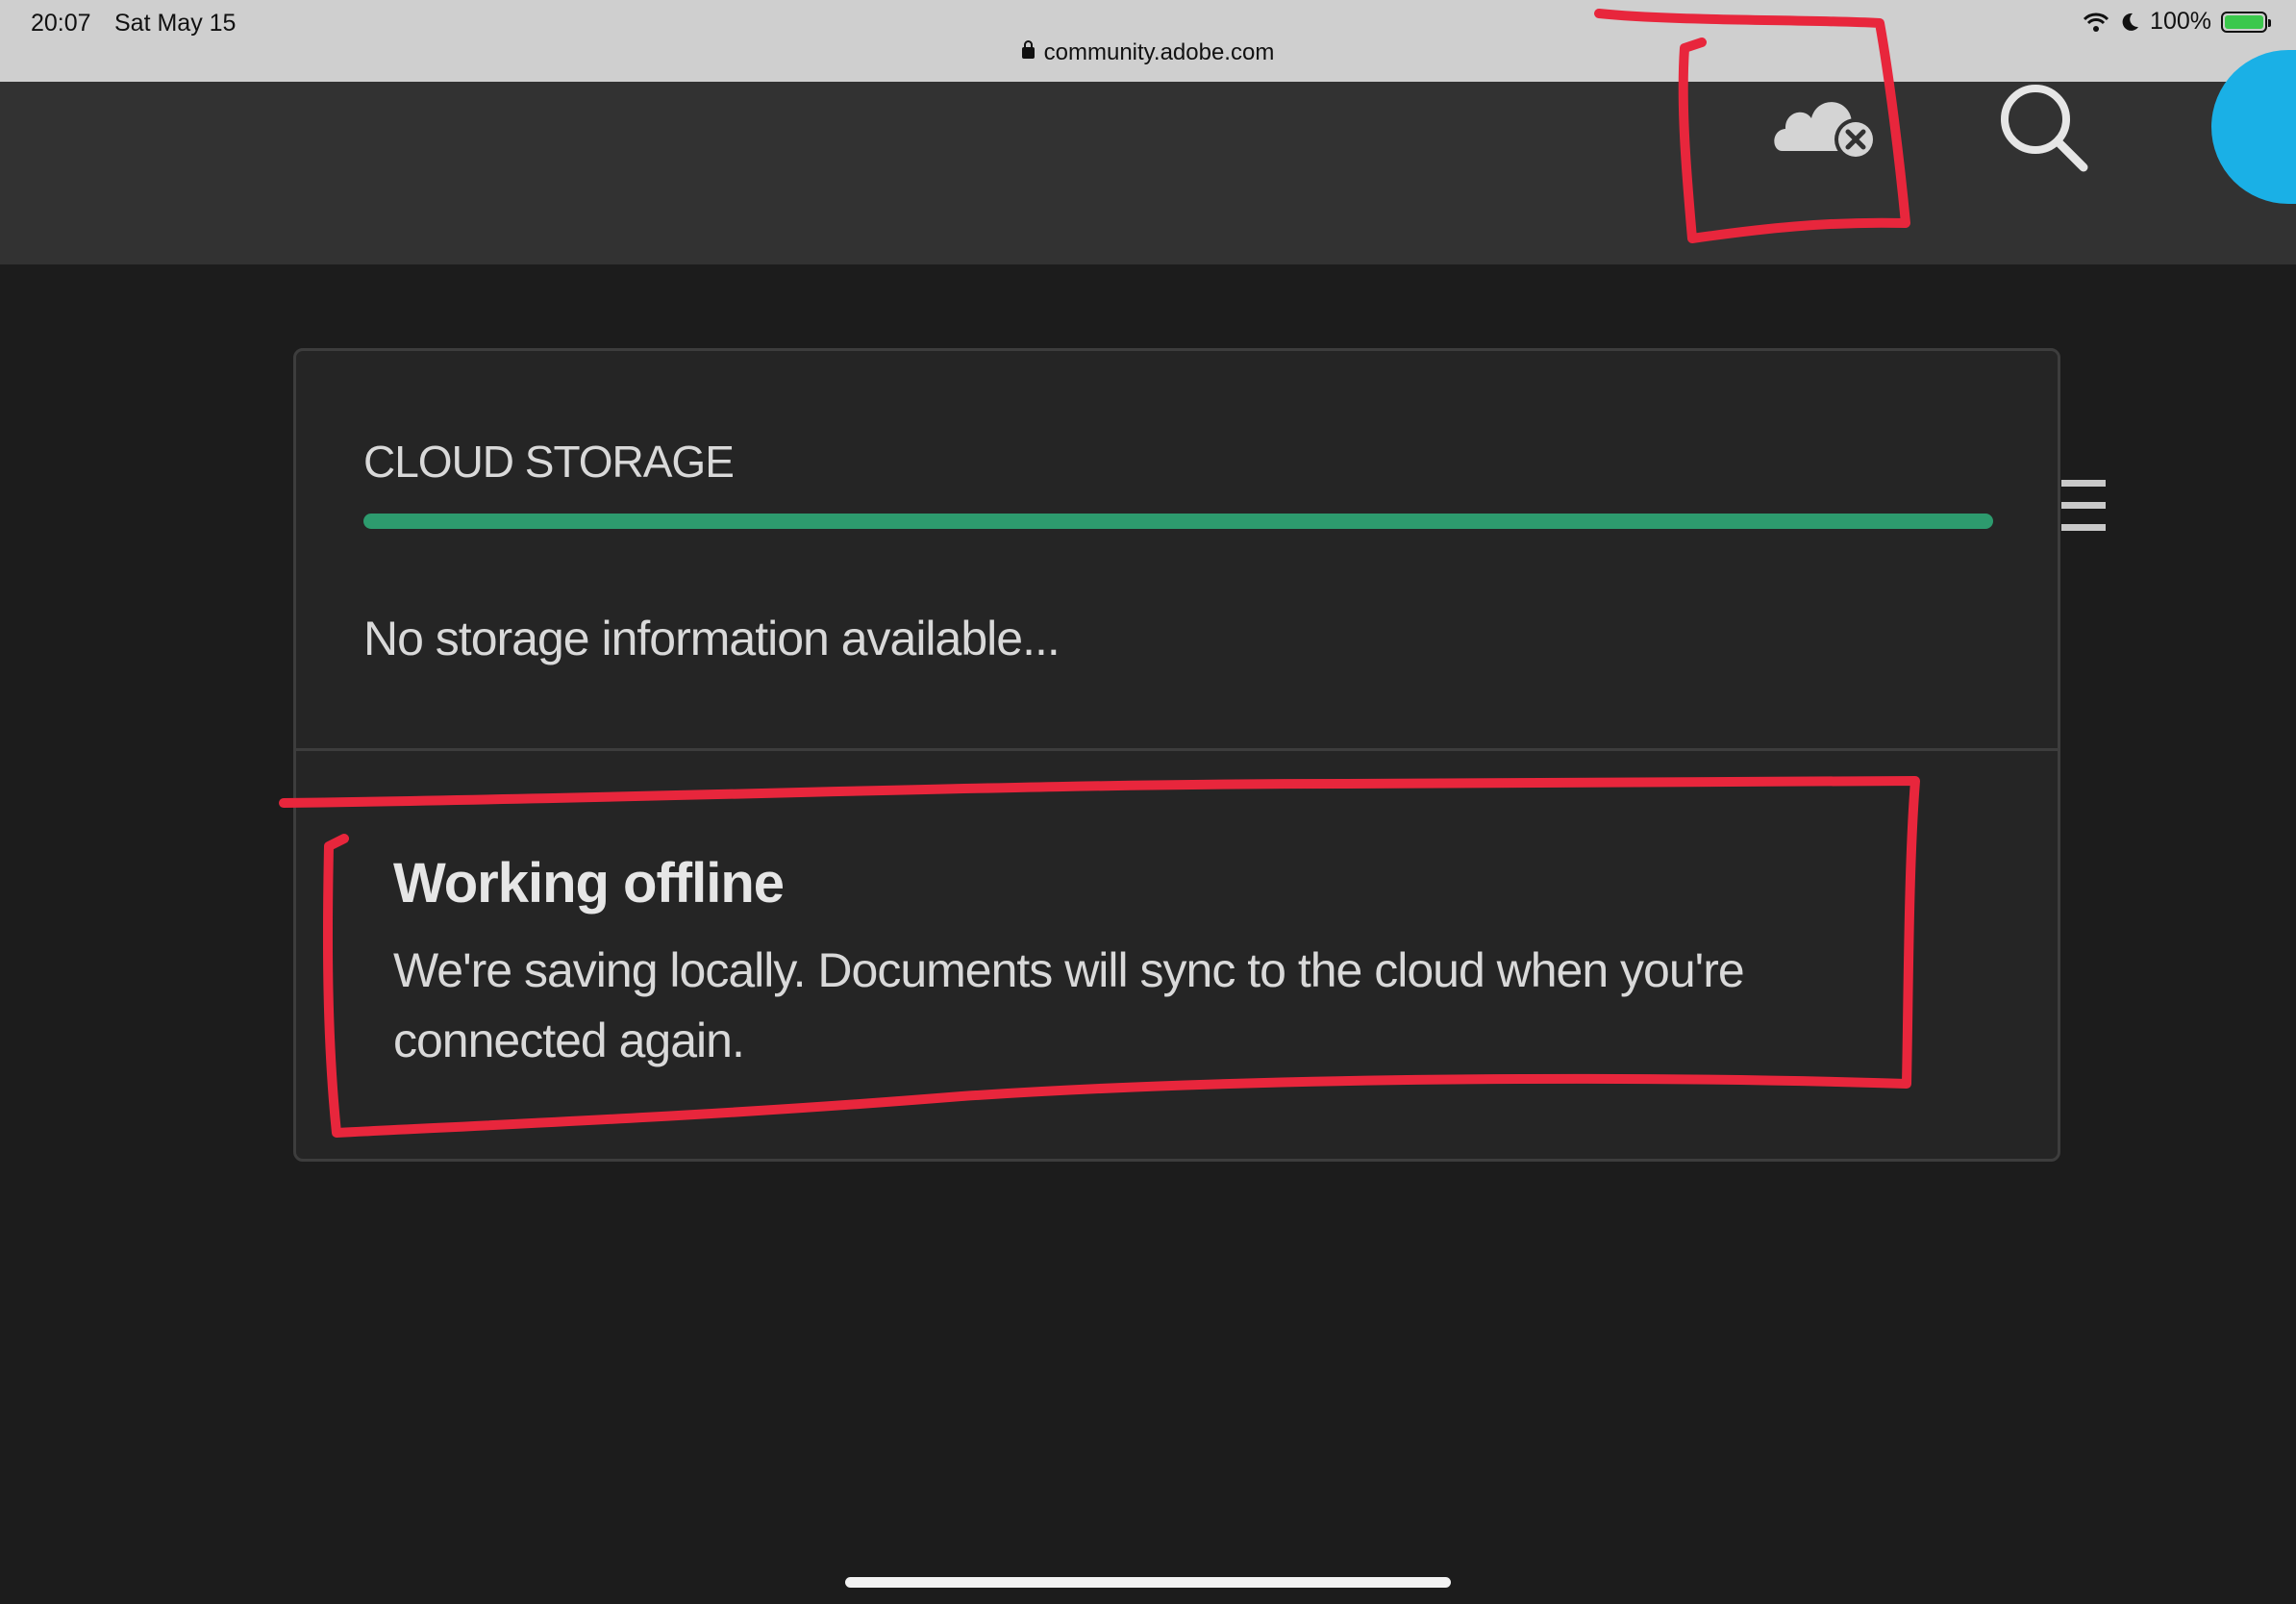 Image resolution: width=2296 pixels, height=1604 pixels. I want to click on status-date: Sat May 15, so click(175, 23).